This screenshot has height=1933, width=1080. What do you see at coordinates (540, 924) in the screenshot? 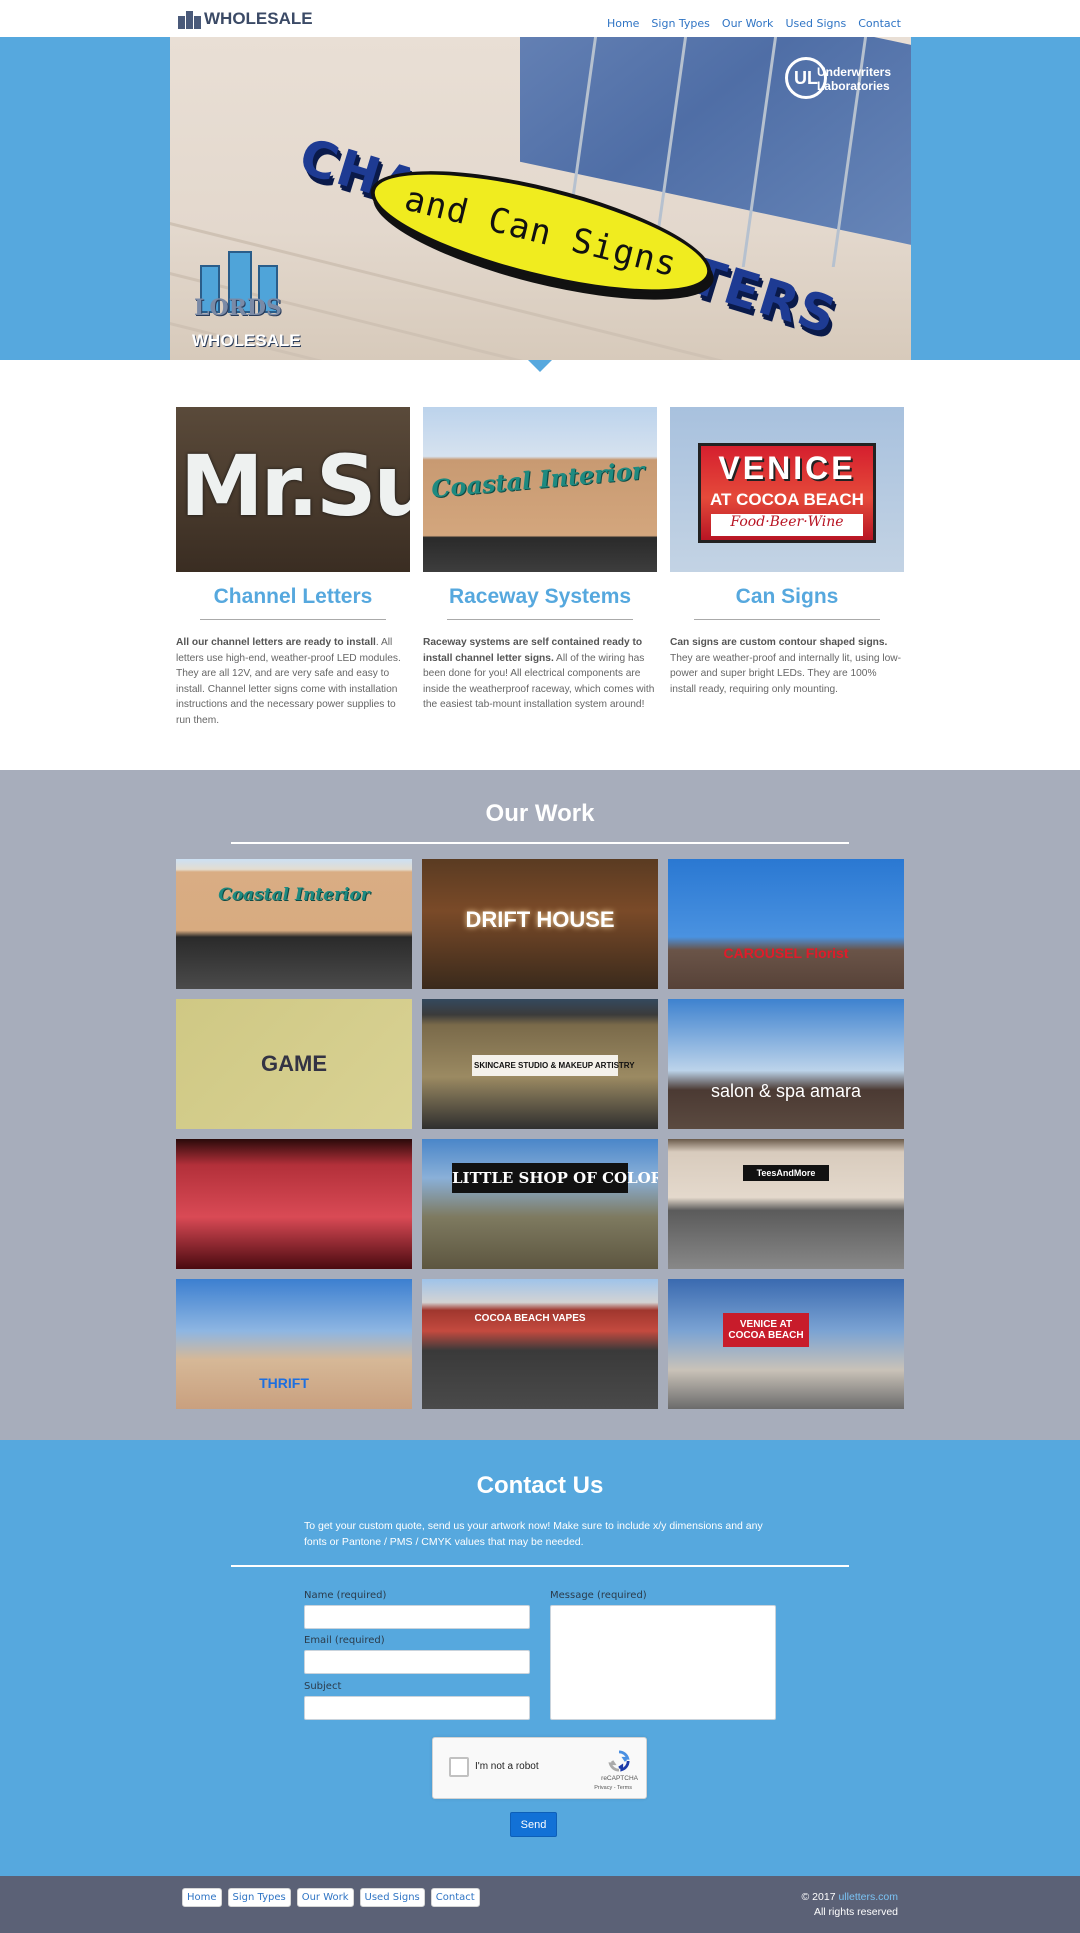
I see `gallery-photo: DRIFT HOUSE` at bounding box center [540, 924].